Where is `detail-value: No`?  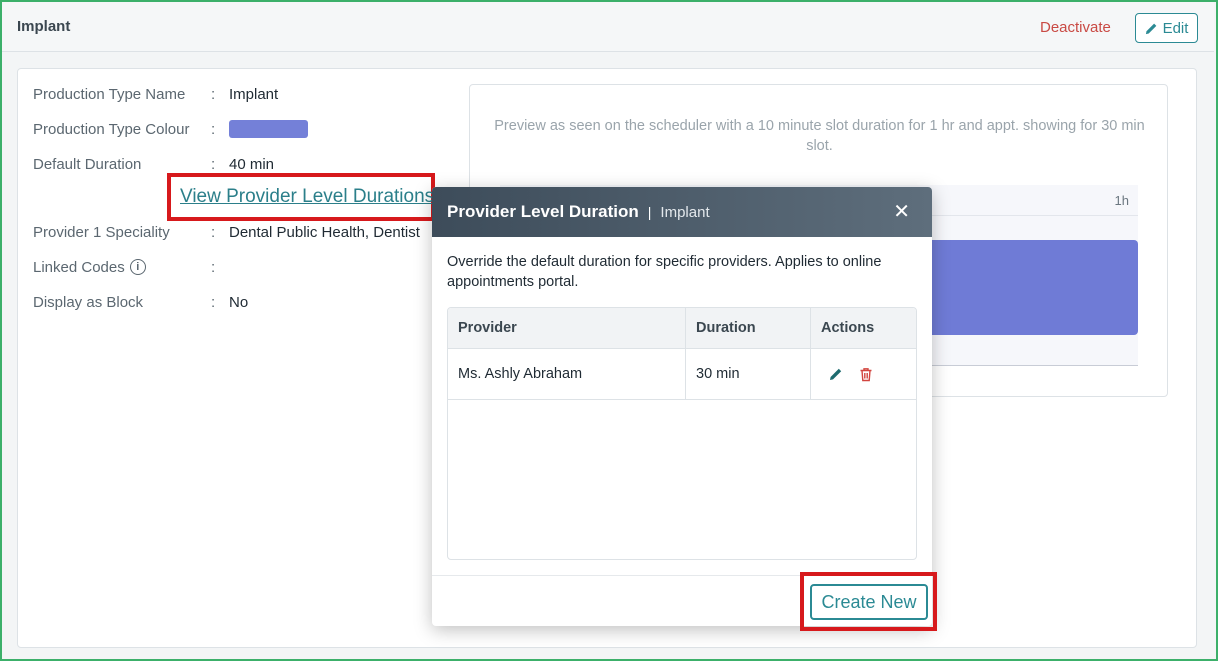
detail-value: No is located at coordinates (239, 302).